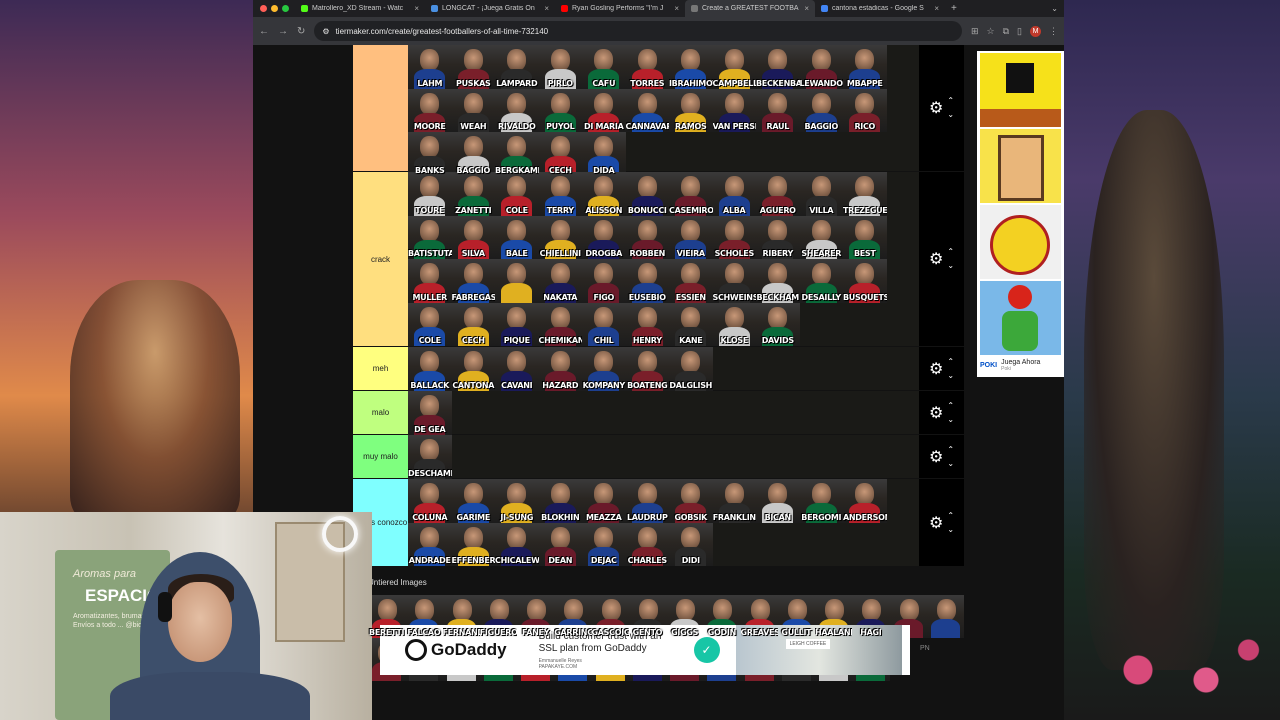 This screenshot has width=1280, height=720. Describe the element at coordinates (647, 501) in the screenshot. I see `player-card: LAUDRUP` at that location.